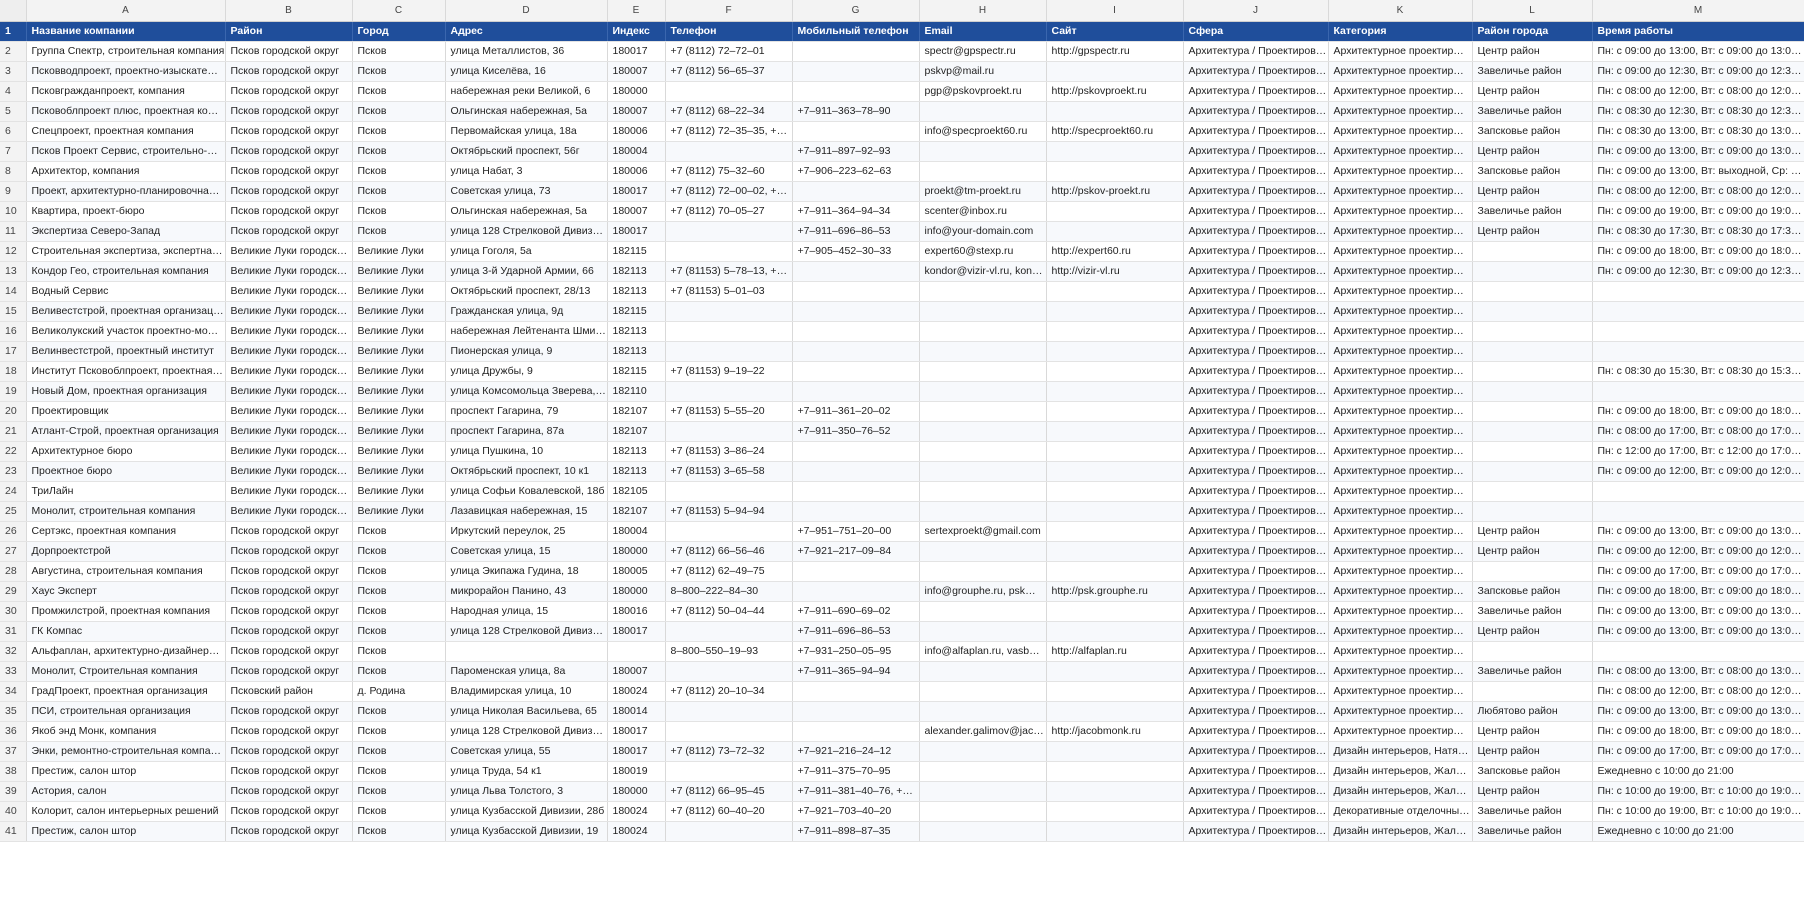 This screenshot has height=902, width=1804. I want to click on header-cell: Район, so click(289, 31).